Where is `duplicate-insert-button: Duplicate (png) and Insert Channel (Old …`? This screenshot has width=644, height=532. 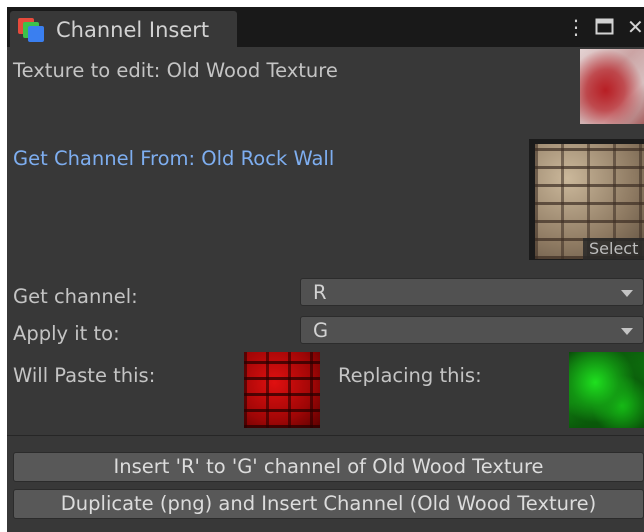 duplicate-insert-button: Duplicate (png) and Insert Channel (Old … is located at coordinates (328, 504).